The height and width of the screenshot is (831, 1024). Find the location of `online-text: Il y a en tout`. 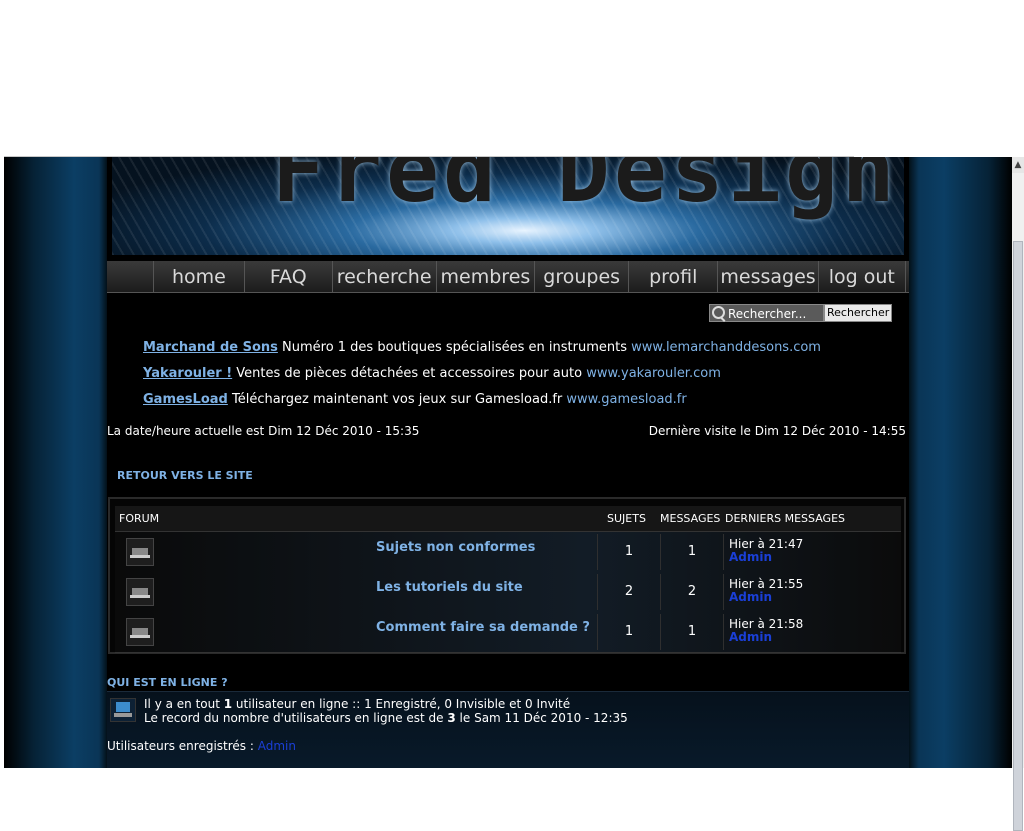

online-text: Il y a en tout is located at coordinates (184, 704).